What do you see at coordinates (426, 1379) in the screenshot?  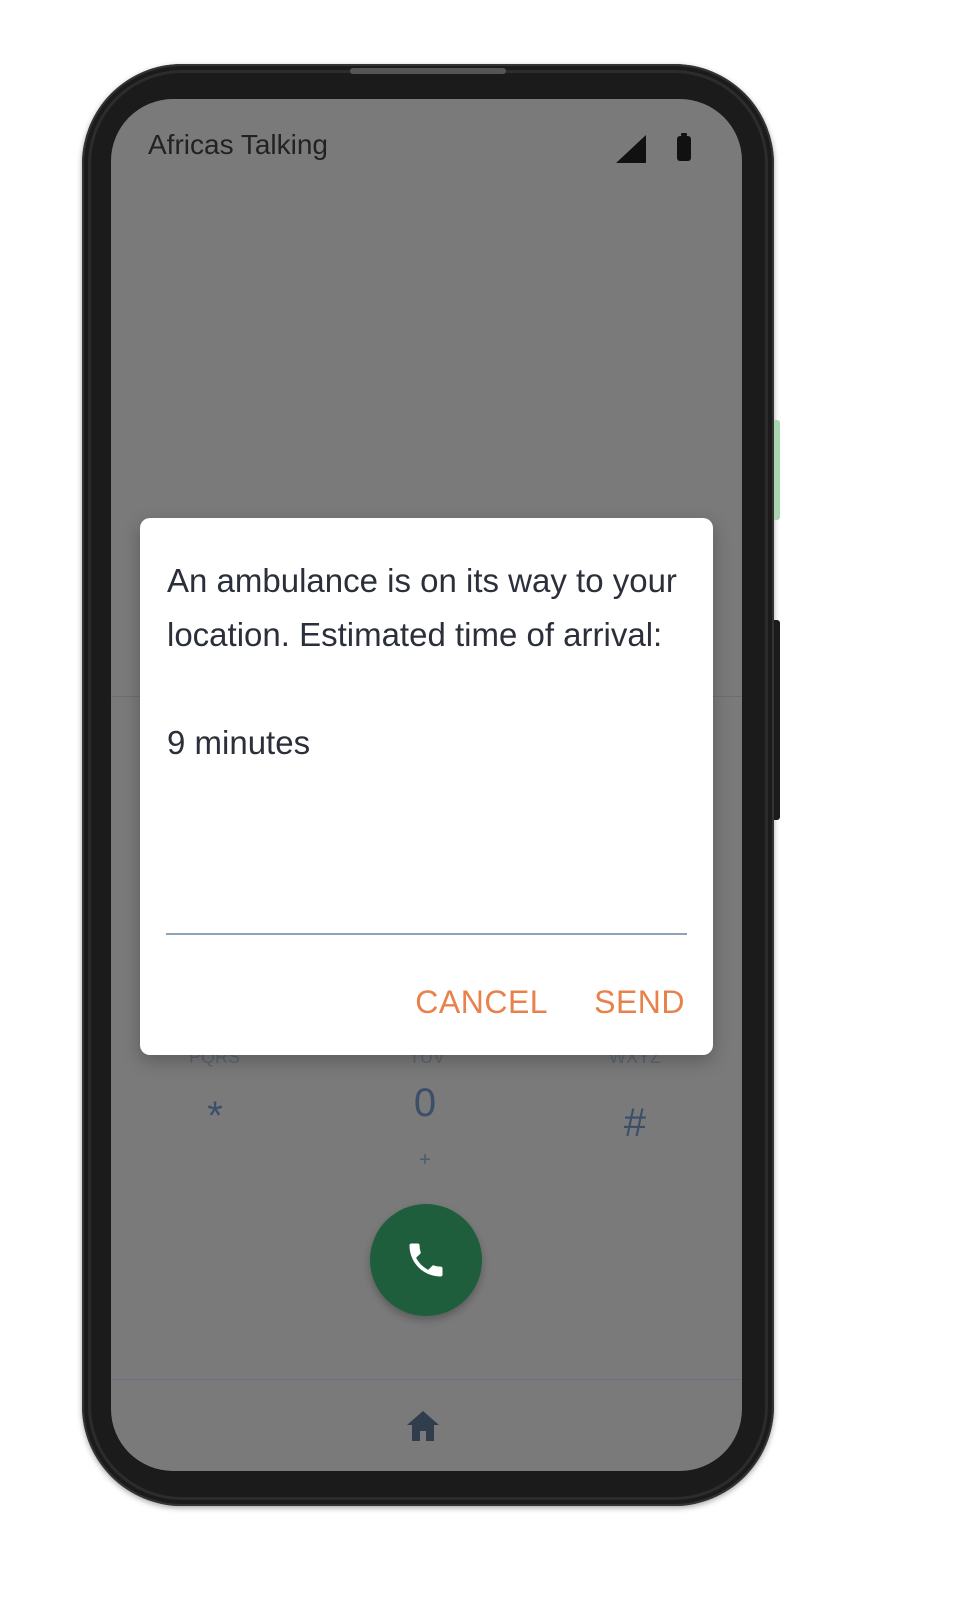 I see `nav-divider` at bounding box center [426, 1379].